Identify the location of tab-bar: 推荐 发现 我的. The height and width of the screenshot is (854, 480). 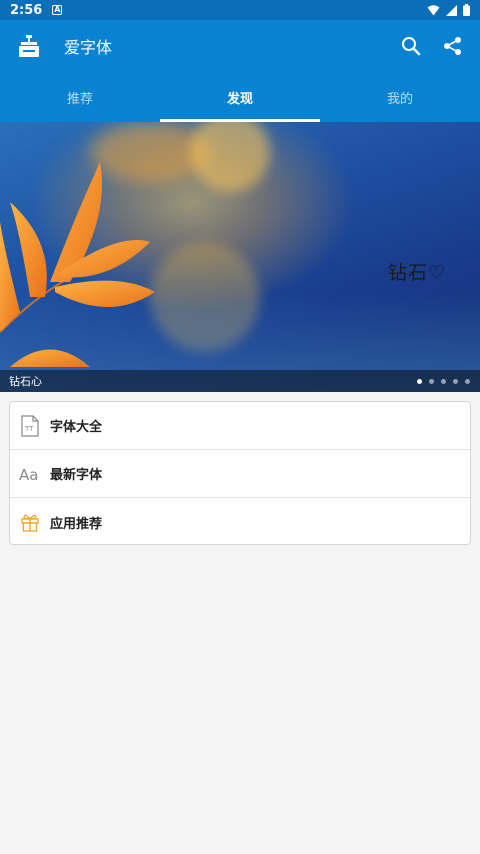
(240, 97).